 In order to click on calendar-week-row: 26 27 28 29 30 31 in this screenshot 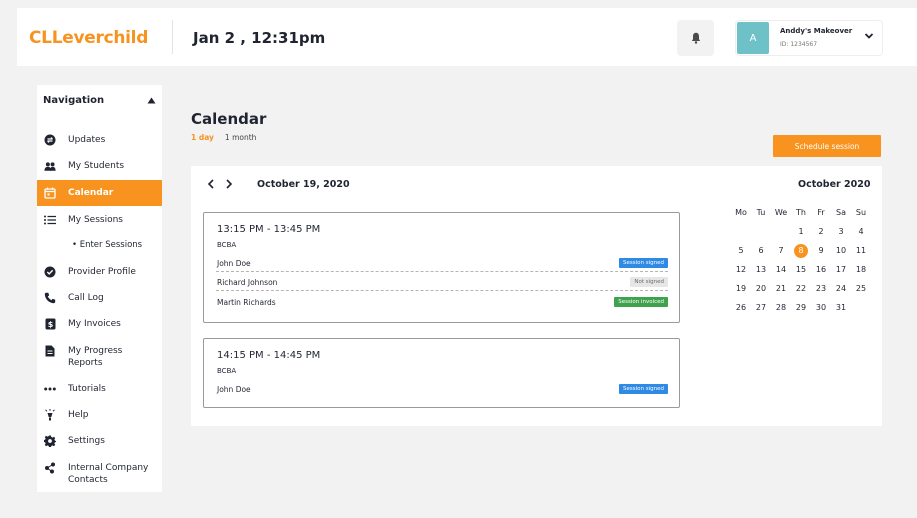, I will do `click(801, 311)`.